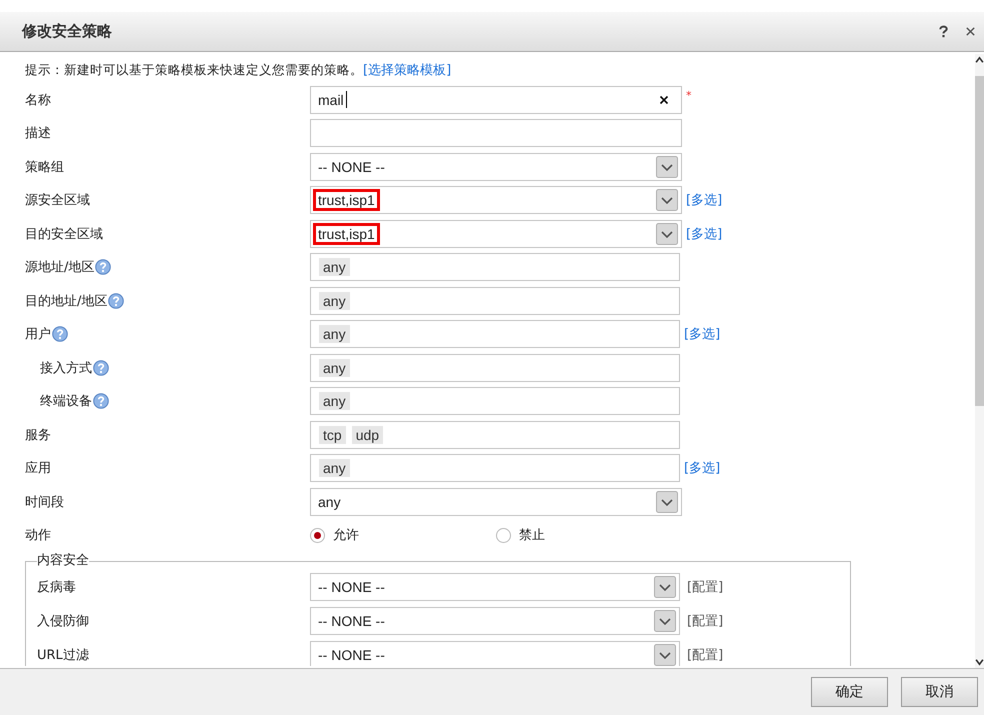 This screenshot has width=984, height=715. I want to click on field-label: 描述, so click(38, 133).